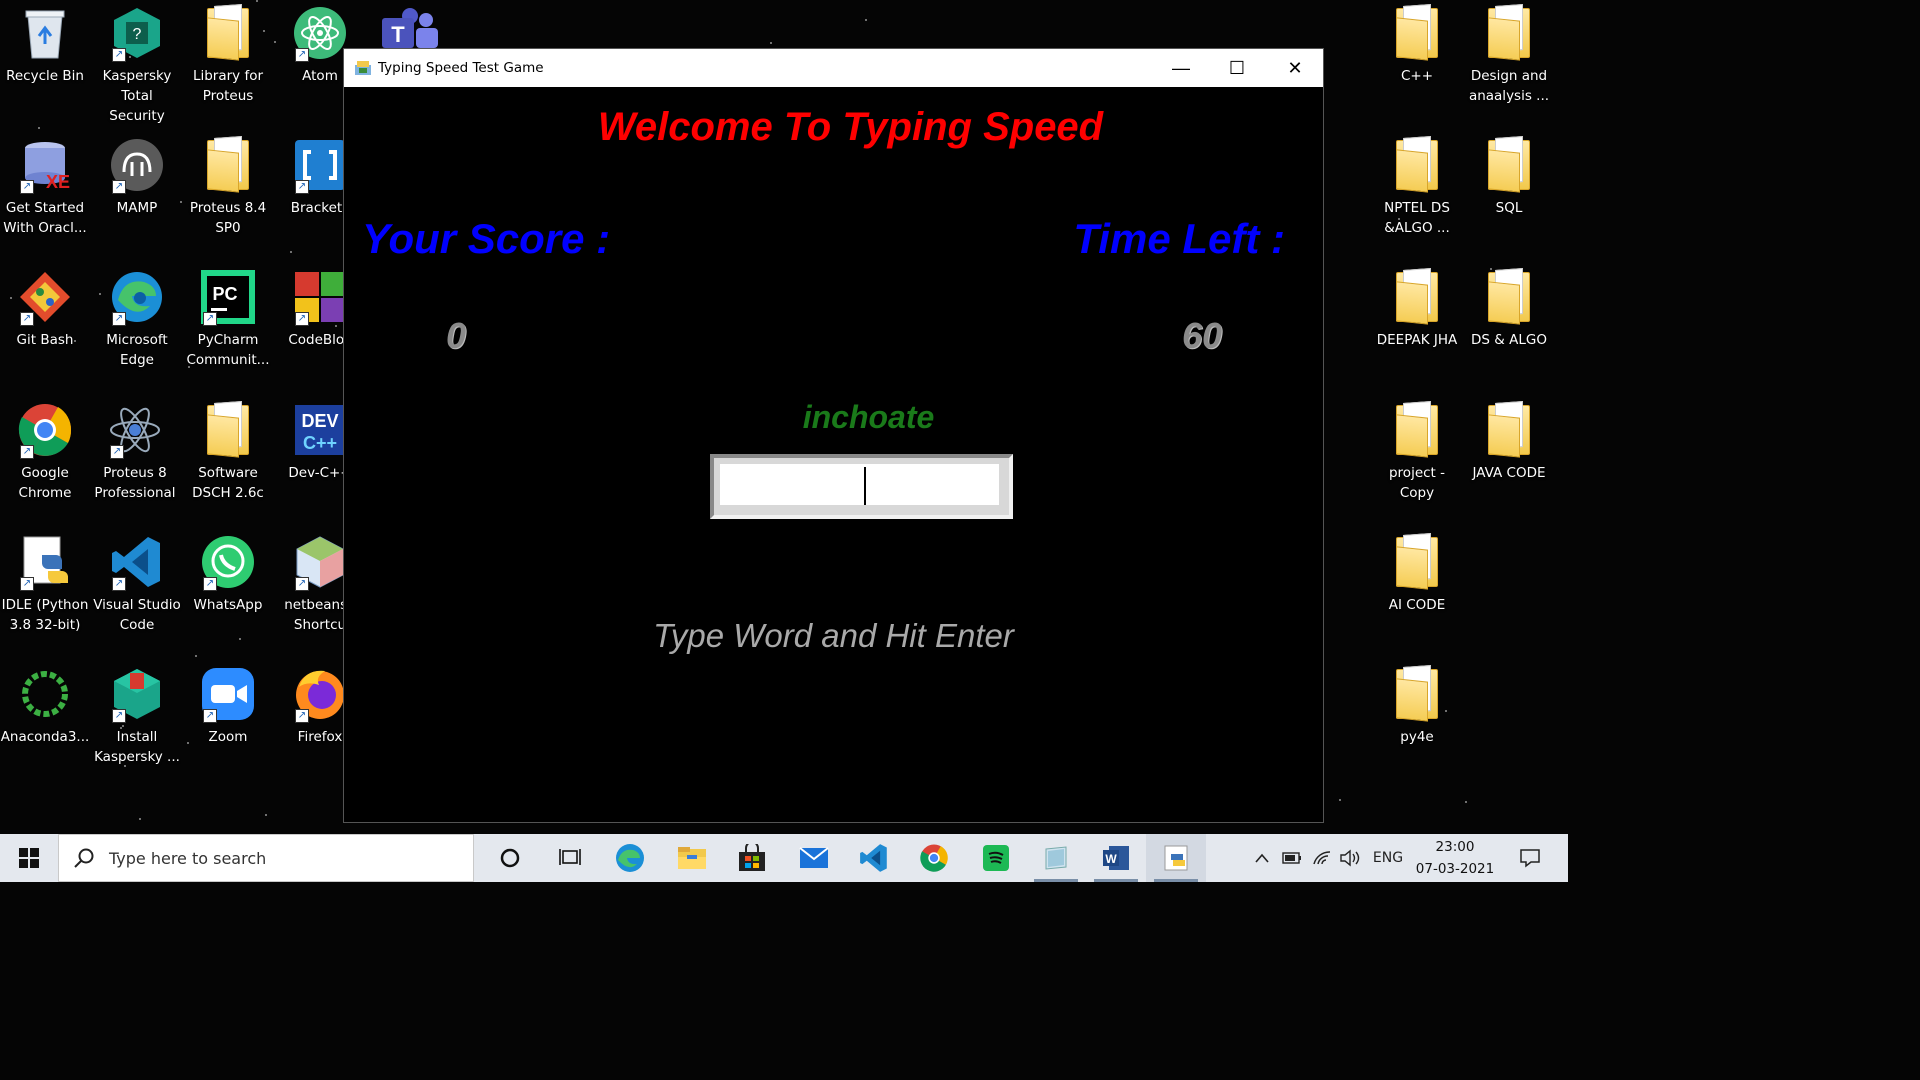  I want to click on window-title: Typing Speed Test Game, so click(461, 68).